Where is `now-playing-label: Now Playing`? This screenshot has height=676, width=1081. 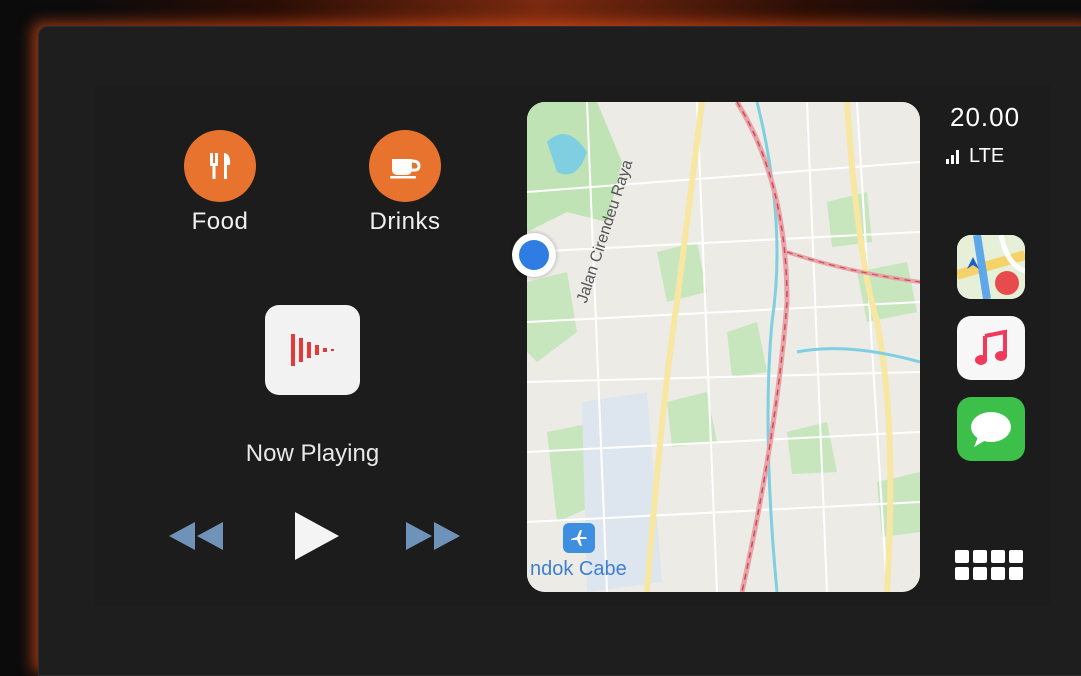
now-playing-label: Now Playing is located at coordinates (312, 453).